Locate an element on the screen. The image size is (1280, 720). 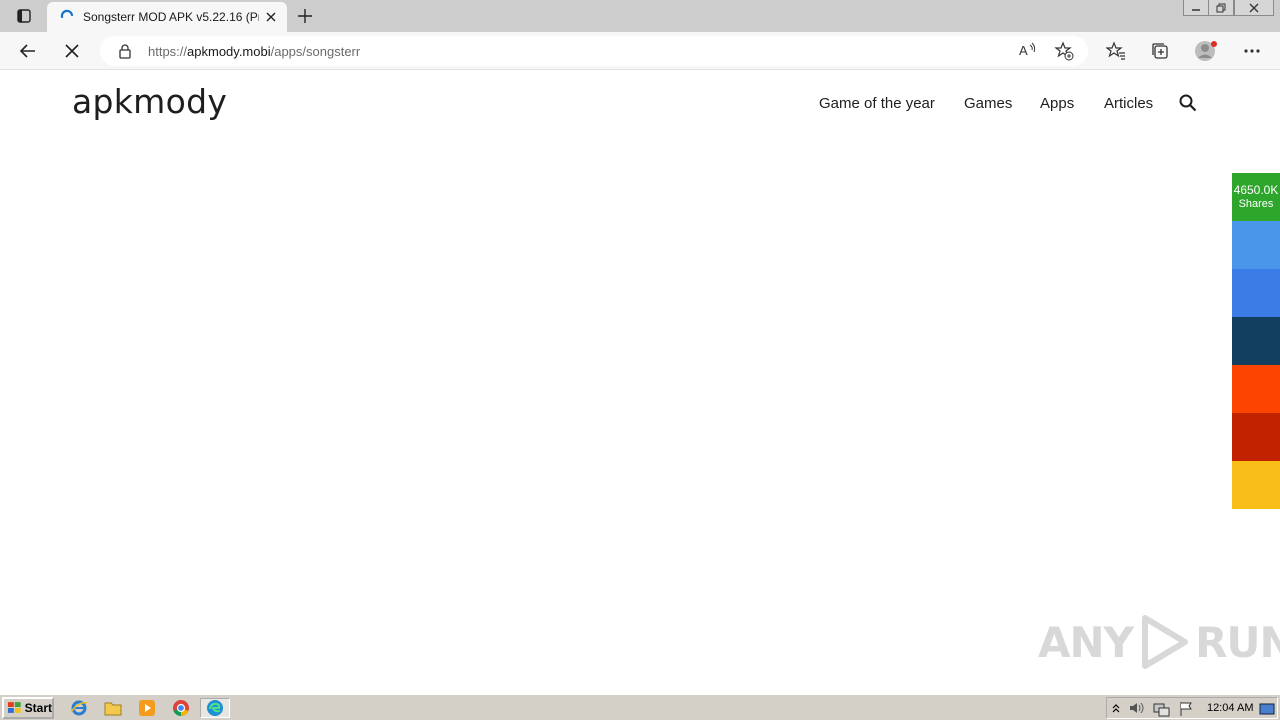
stop-loading-button is located at coordinates (72, 51).